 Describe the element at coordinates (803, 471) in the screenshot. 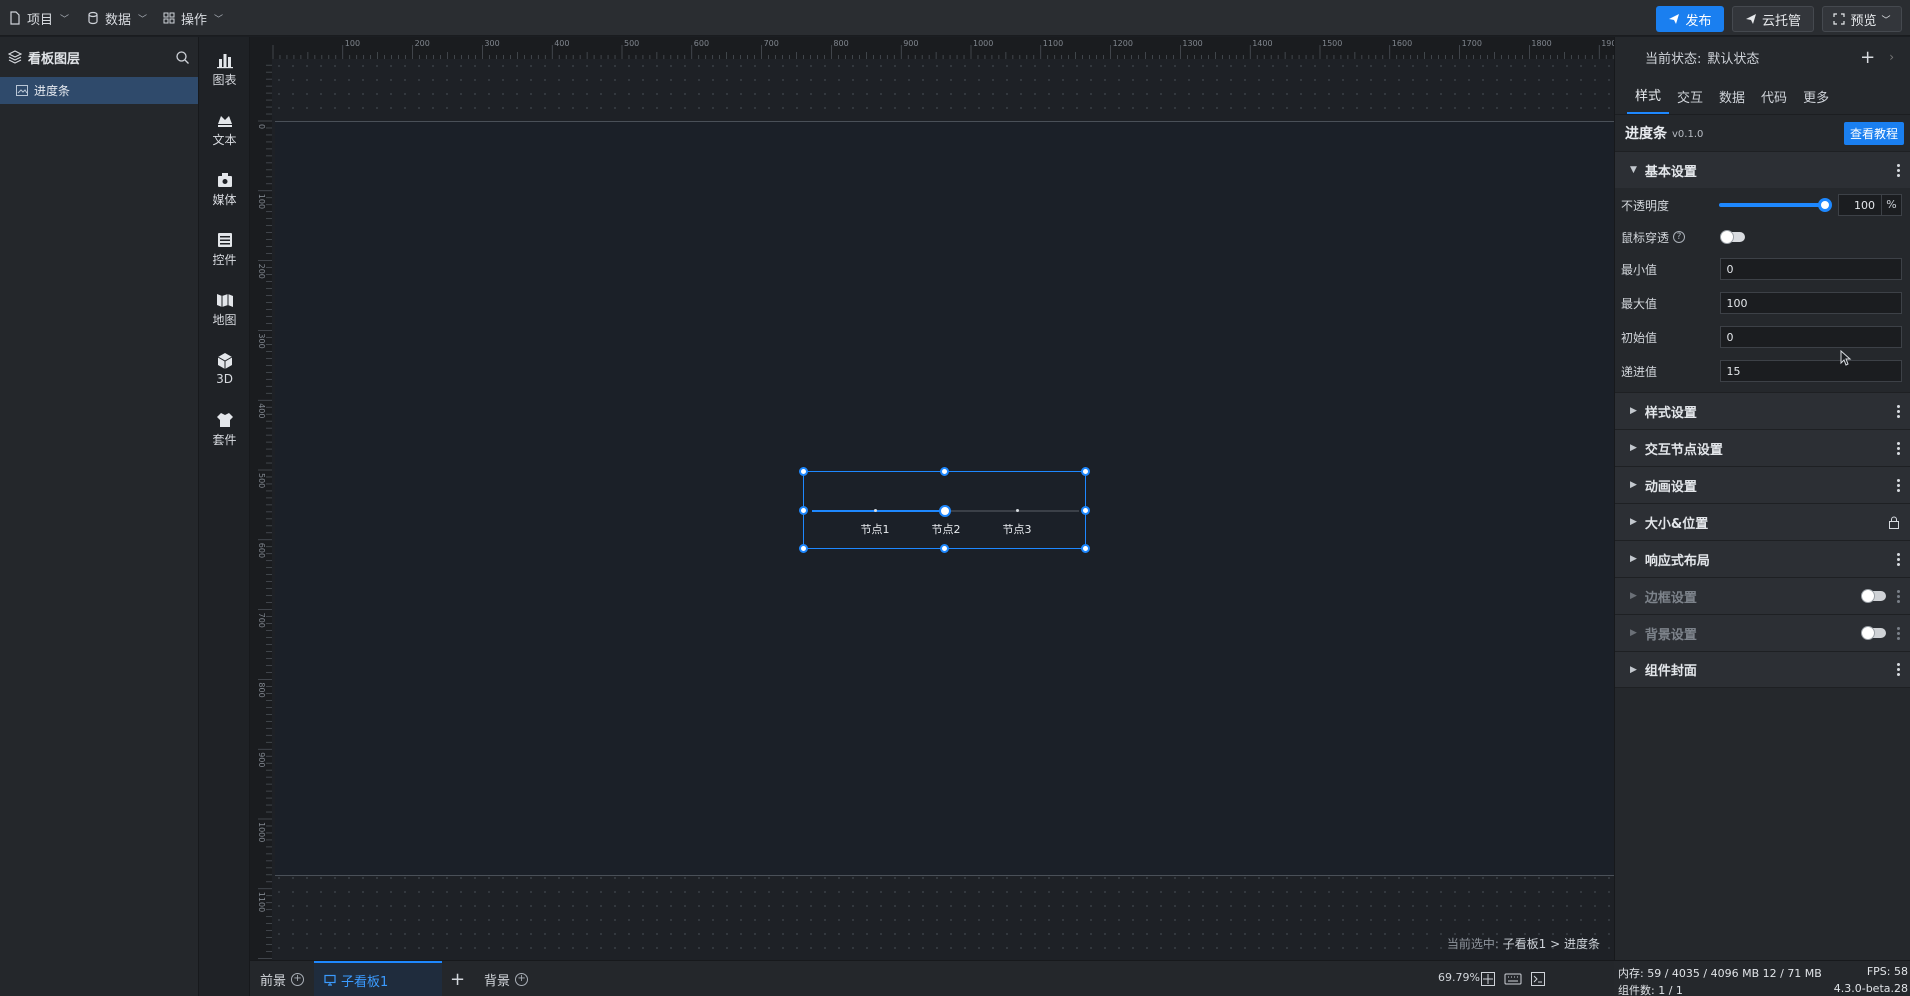

I see `resize-handle-nw` at that location.